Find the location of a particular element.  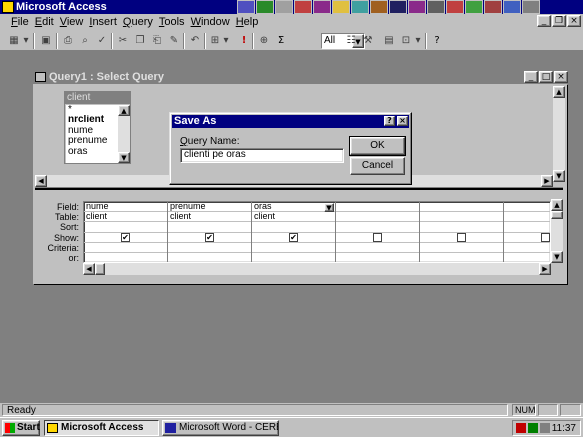

menu-tools: Tools is located at coordinates (172, 22).